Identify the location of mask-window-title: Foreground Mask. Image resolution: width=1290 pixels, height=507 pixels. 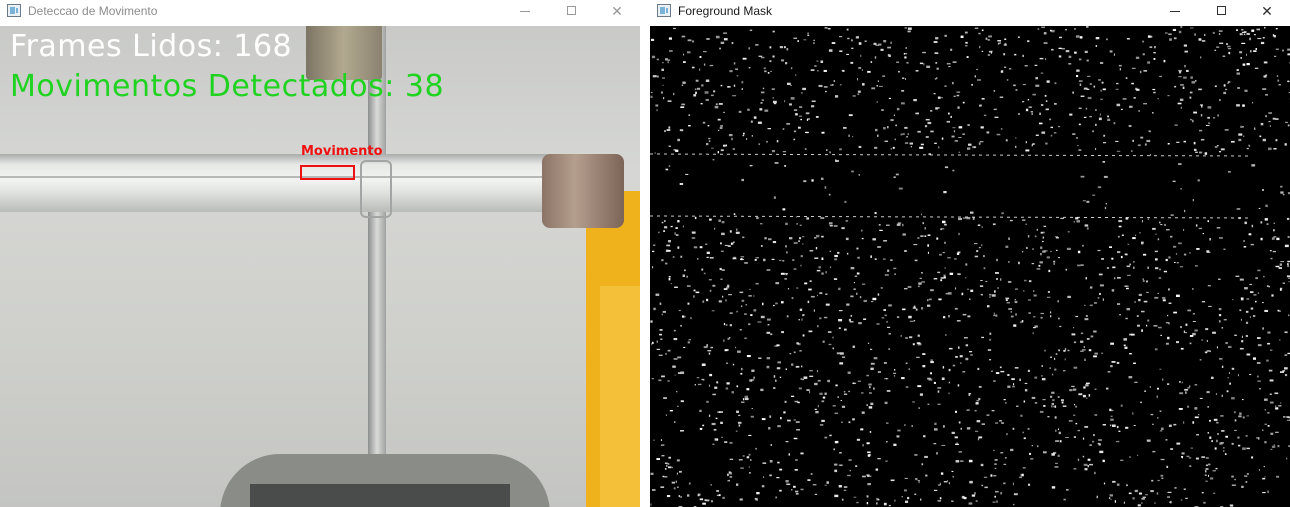
(725, 11).